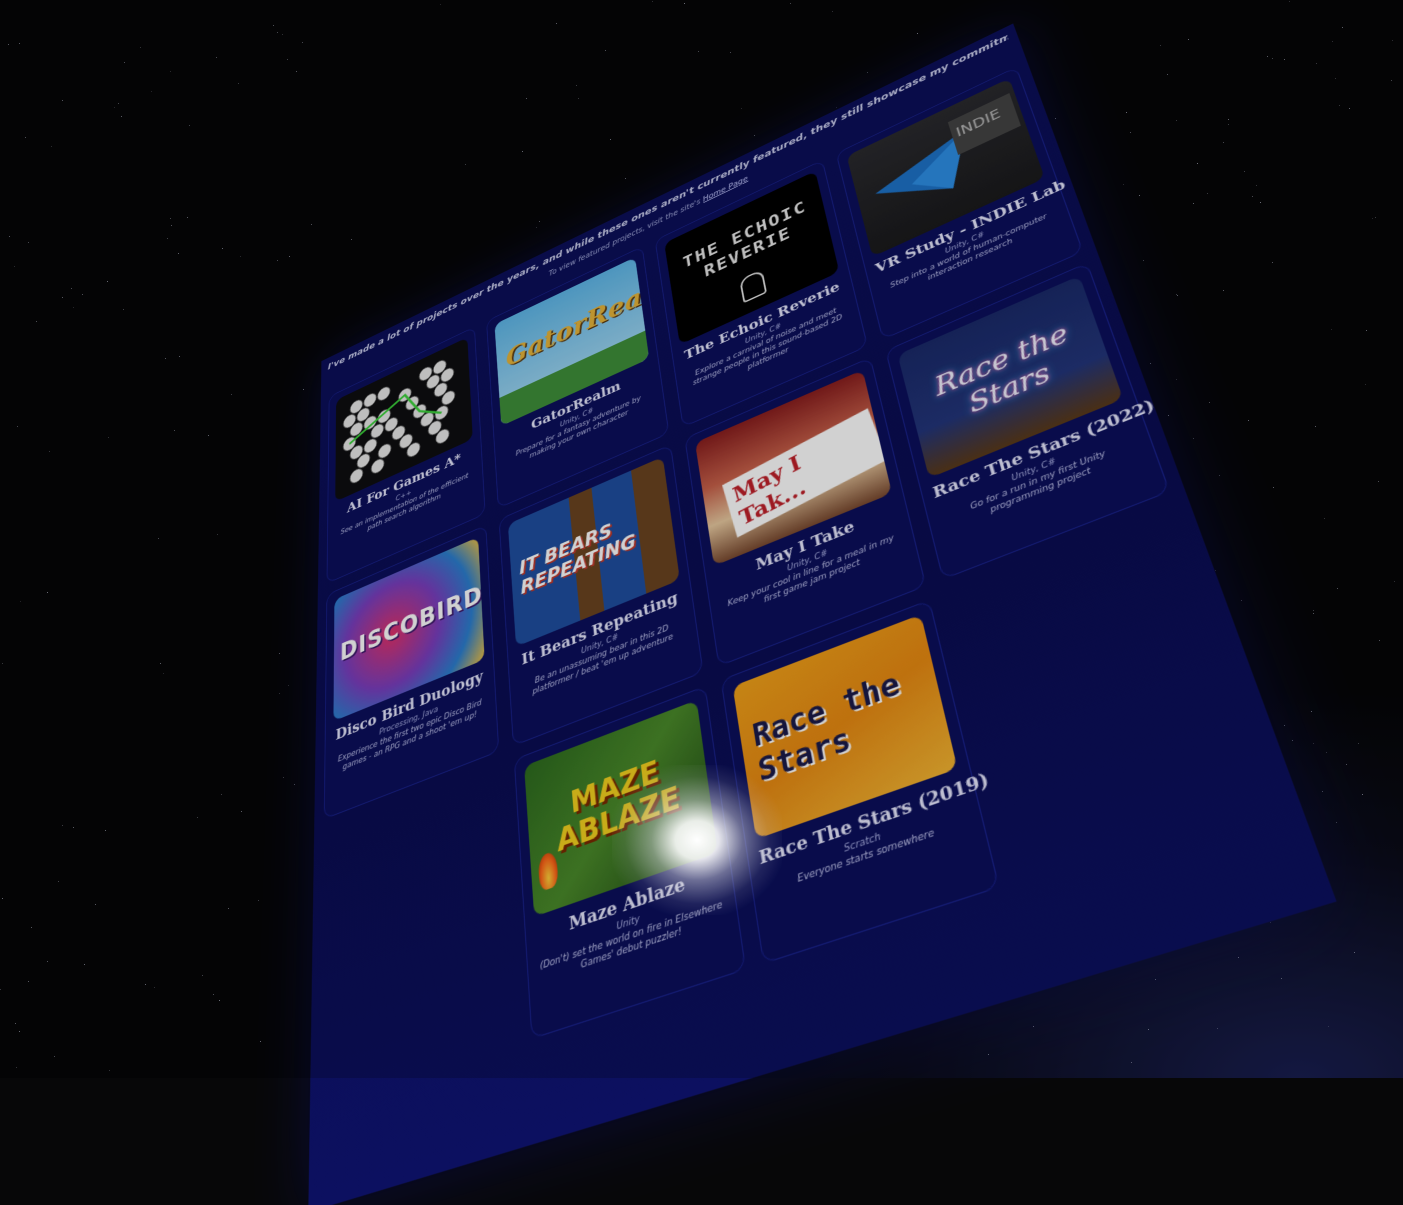 Image resolution: width=1403 pixels, height=1205 pixels. What do you see at coordinates (618, 804) in the screenshot?
I see `thumbnail-art-text: MAZE ABLAZE` at bounding box center [618, 804].